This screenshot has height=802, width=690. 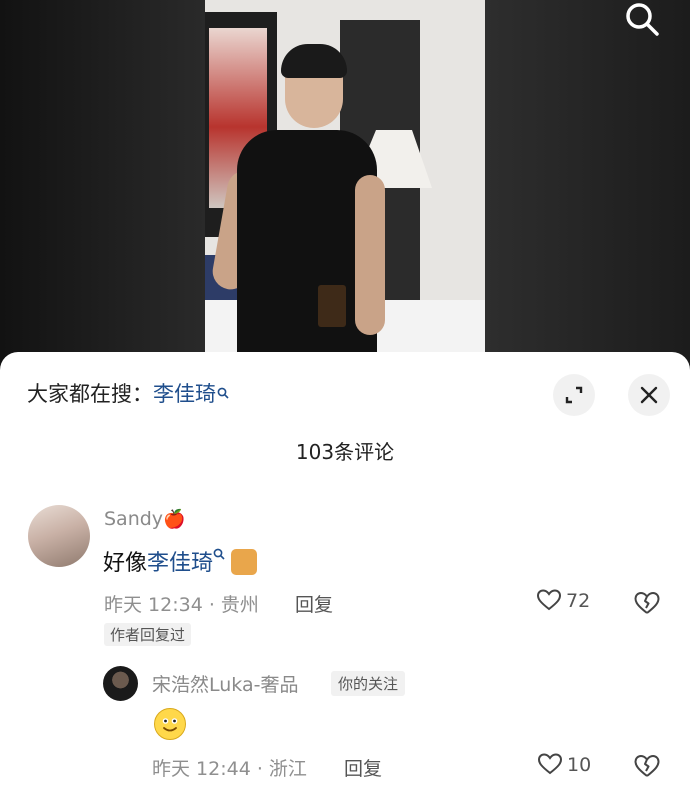 What do you see at coordinates (368, 683) in the screenshot?
I see `follow-badge: 你的关注` at bounding box center [368, 683].